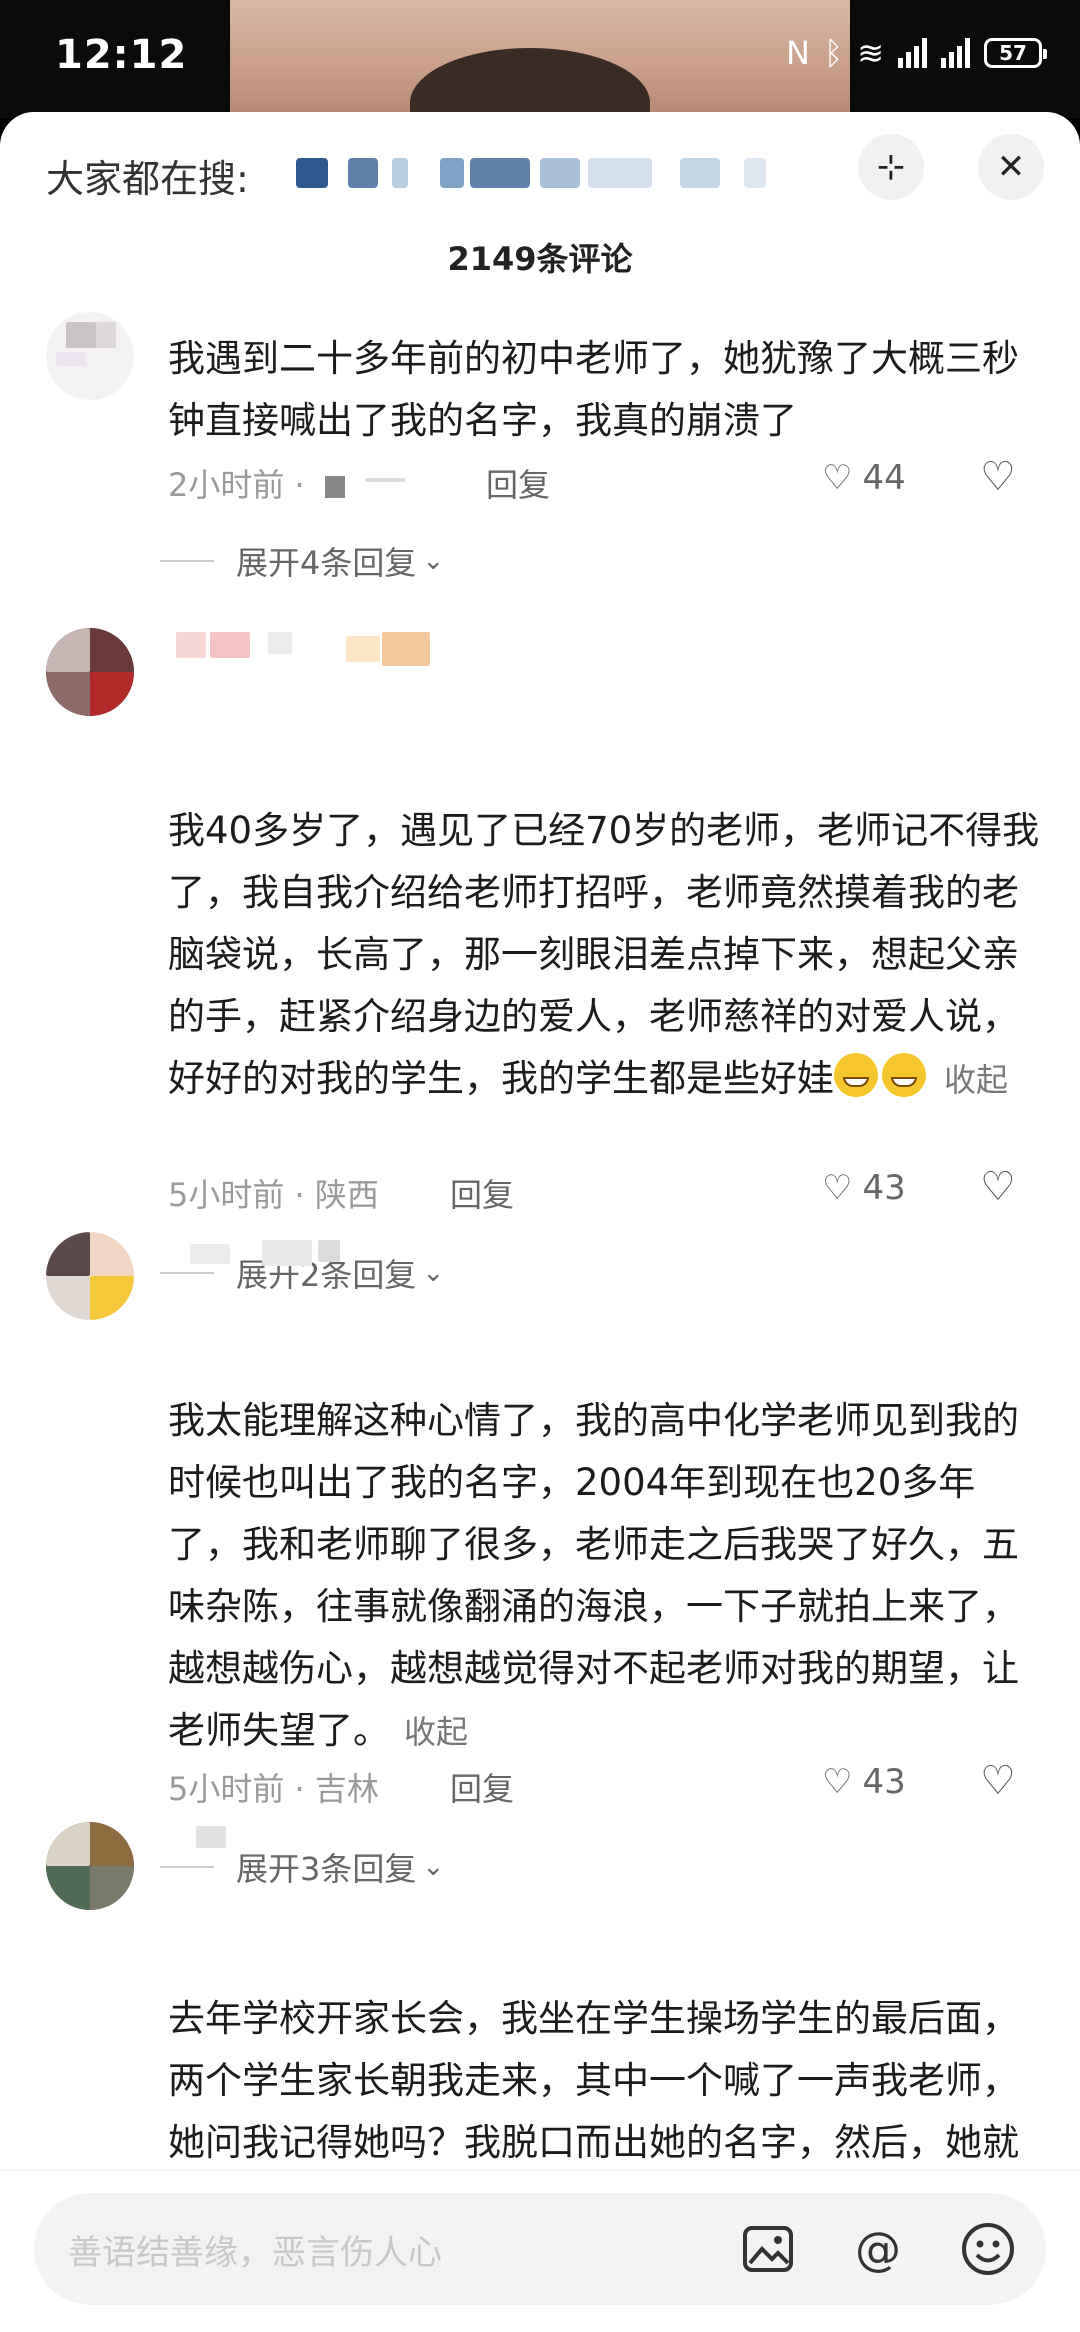  What do you see at coordinates (302, 561) in the screenshot?
I see `expand-replies: 展开4条回复 ⌄` at bounding box center [302, 561].